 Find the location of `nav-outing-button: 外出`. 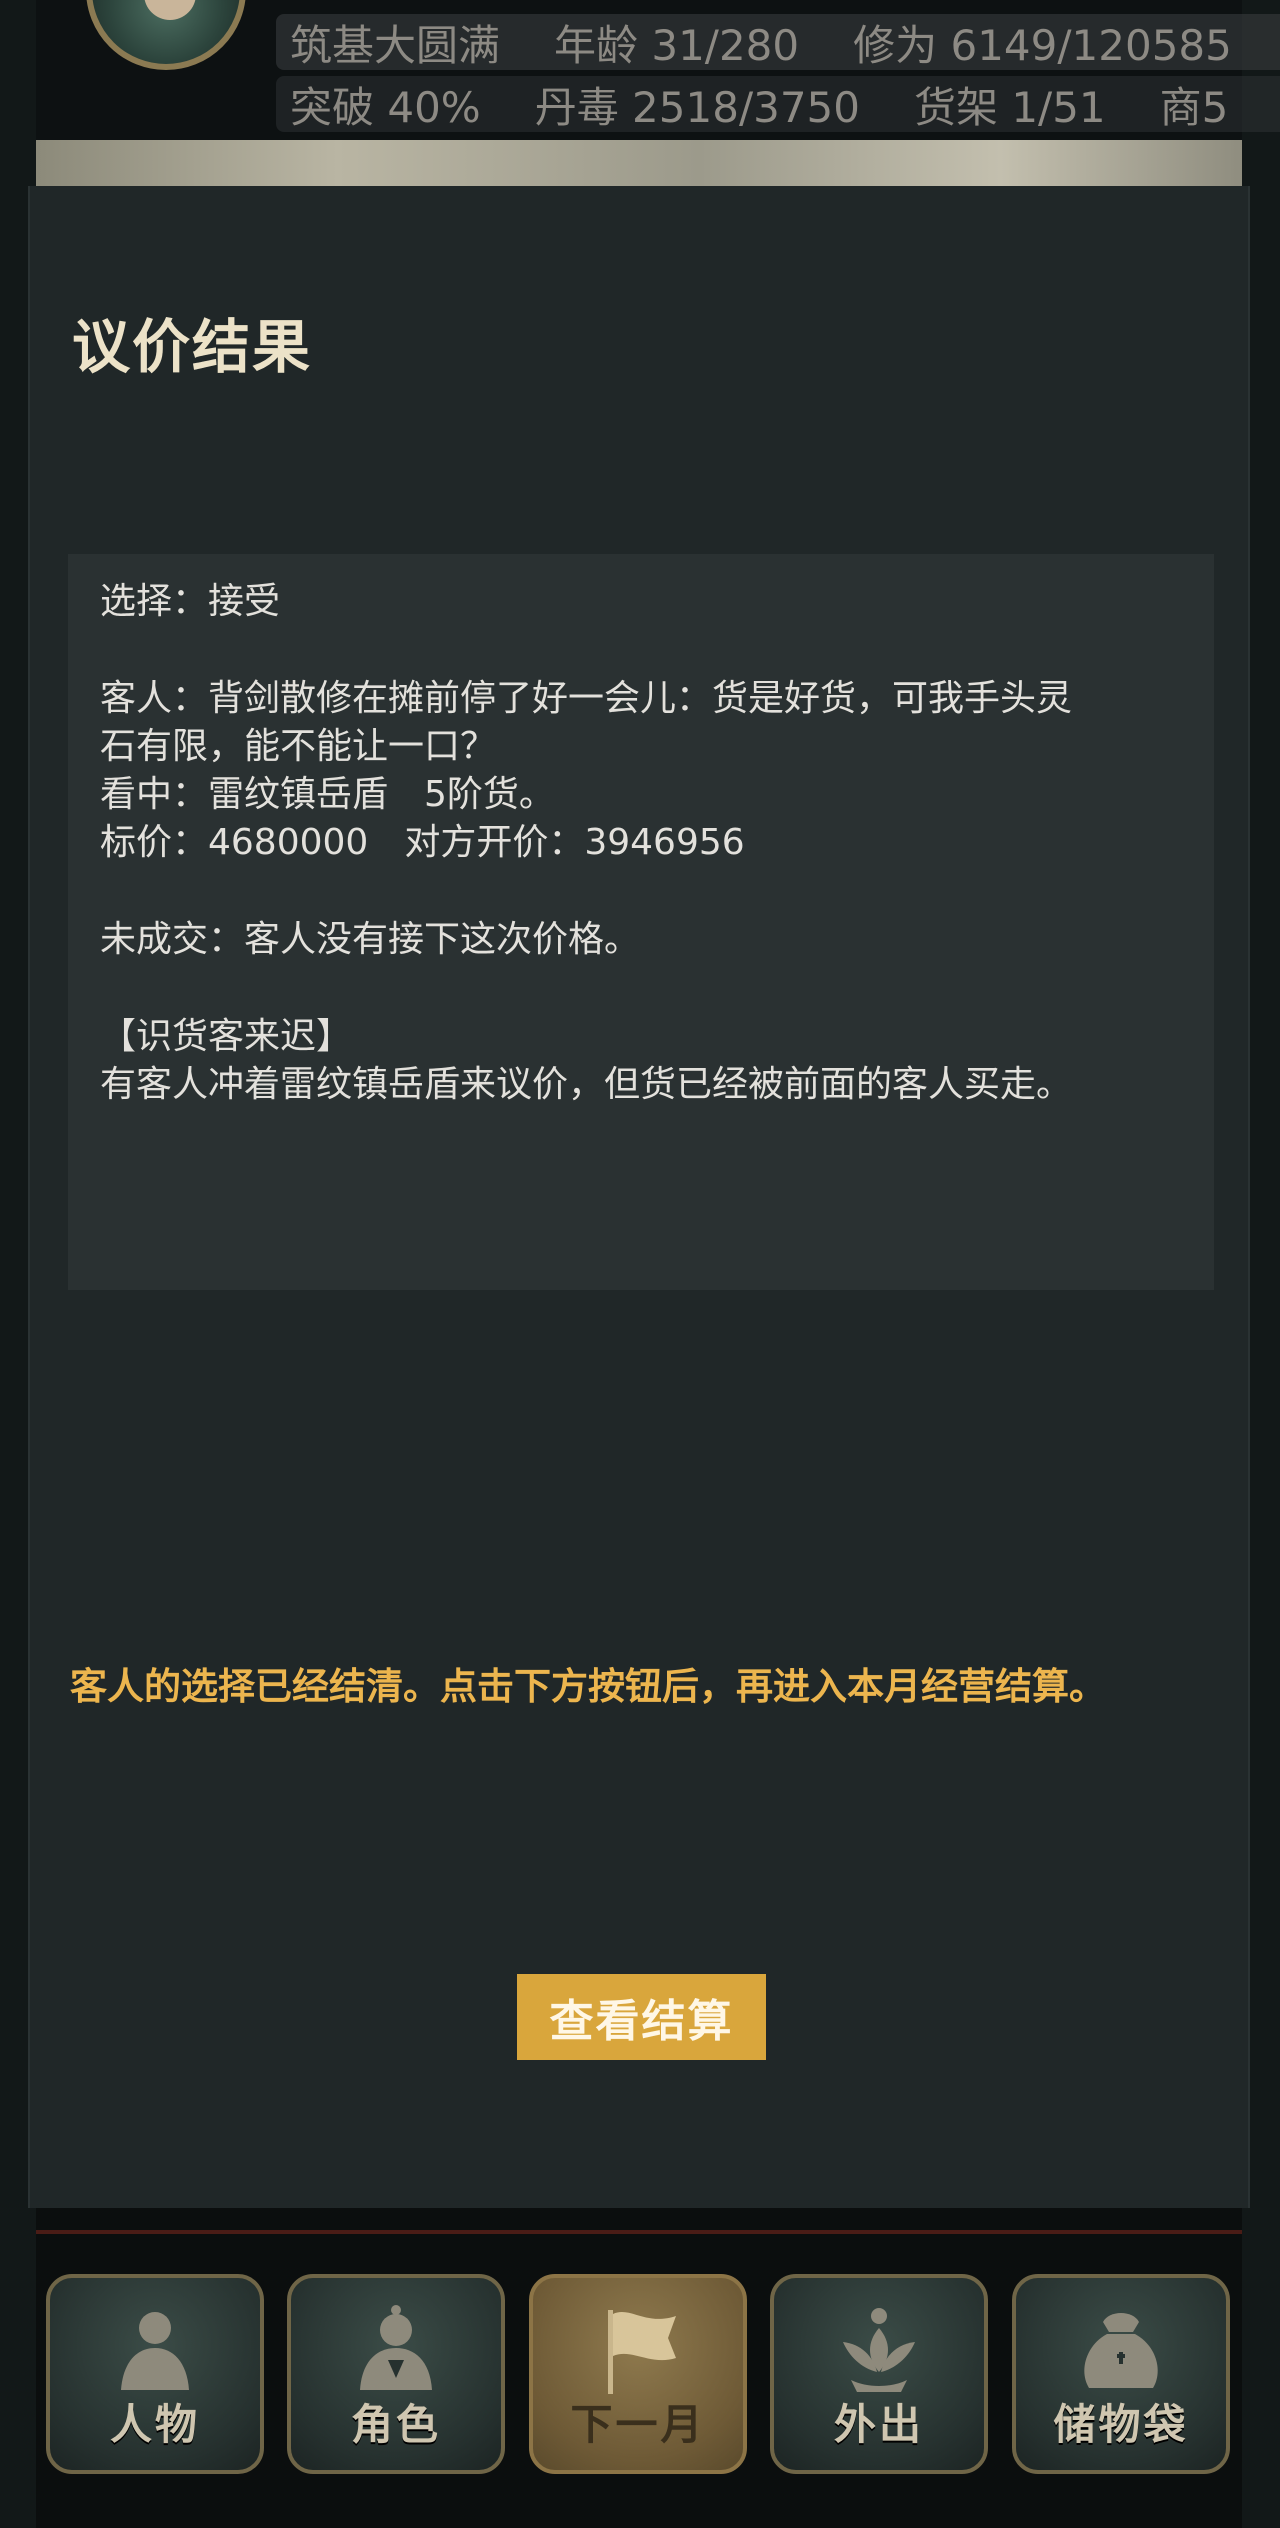

nav-outing-button: 外出 is located at coordinates (879, 2374).